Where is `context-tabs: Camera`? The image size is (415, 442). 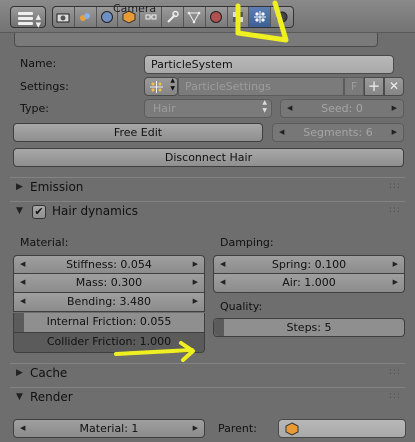
context-tabs: Camera is located at coordinates (173, 15).